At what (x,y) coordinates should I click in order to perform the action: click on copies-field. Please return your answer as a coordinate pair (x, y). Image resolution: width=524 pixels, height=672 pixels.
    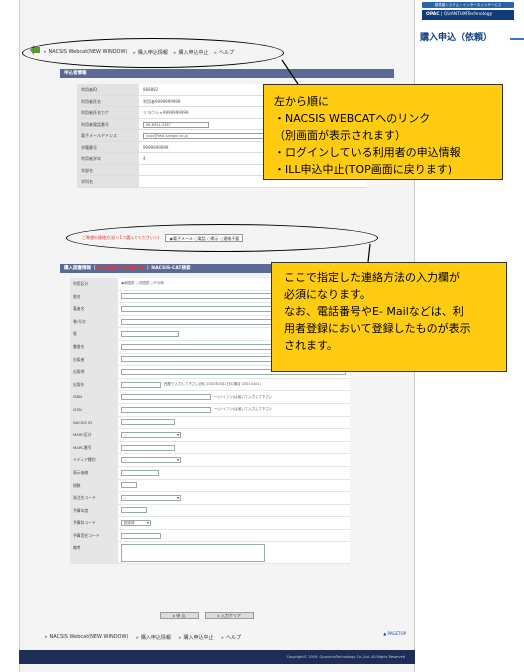
    Looking at the image, I should click on (129, 485).